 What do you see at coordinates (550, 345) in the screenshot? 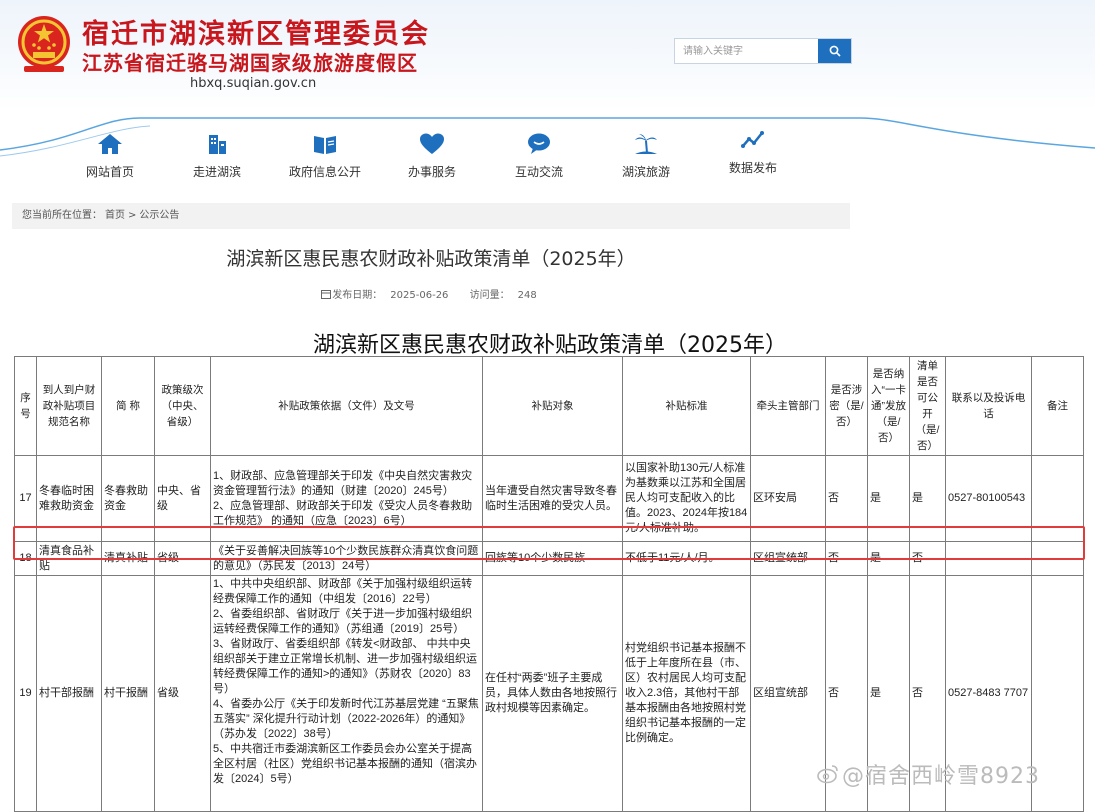
I see `document-title: 湖滨新区惠民惠农财政补贴政策清单（2025年）` at bounding box center [550, 345].